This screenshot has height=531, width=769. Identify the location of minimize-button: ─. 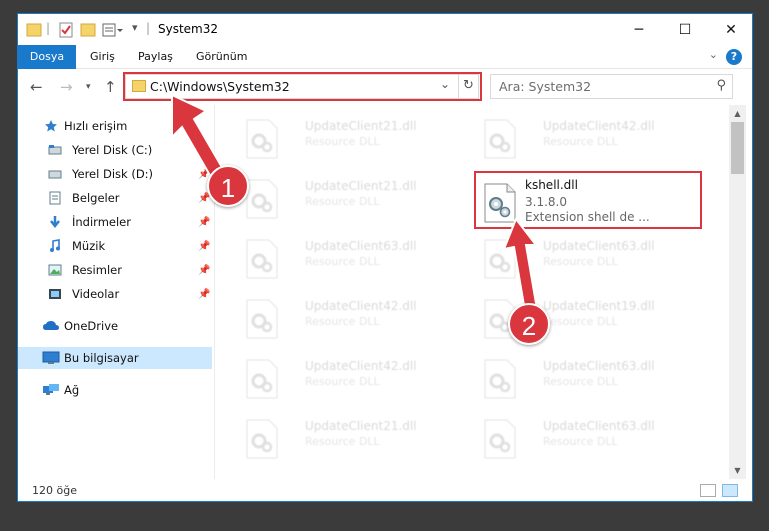
(639, 29).